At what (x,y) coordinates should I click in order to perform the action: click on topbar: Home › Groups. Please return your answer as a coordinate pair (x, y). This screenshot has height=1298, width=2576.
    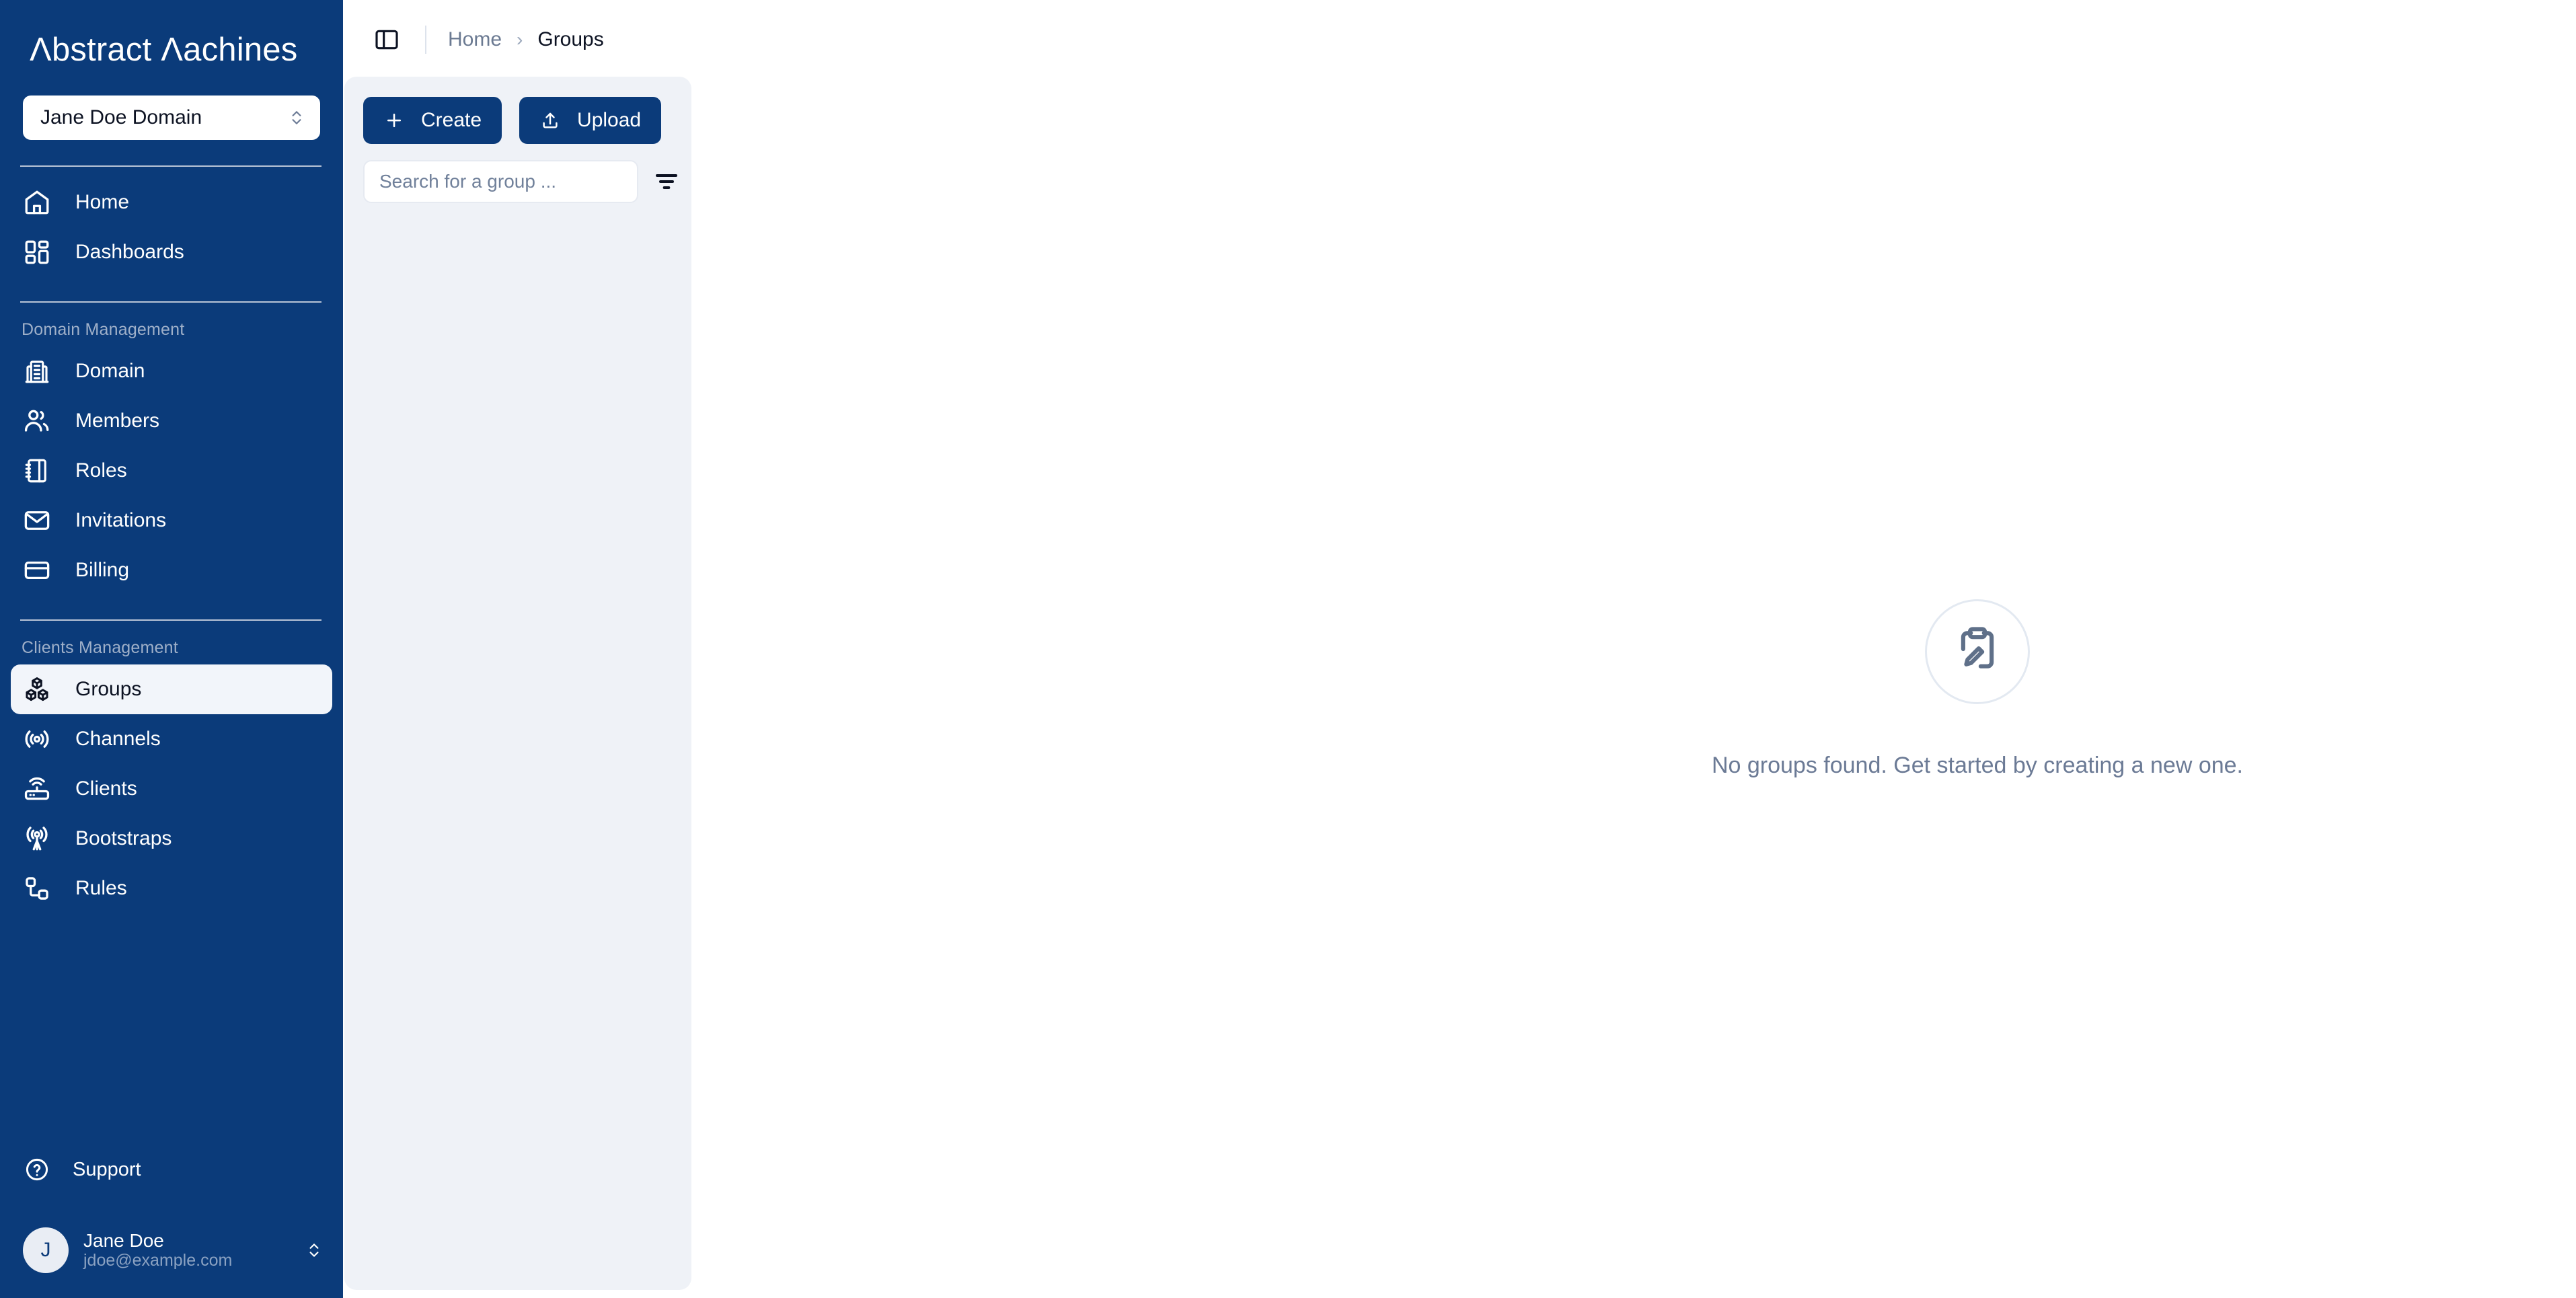
    Looking at the image, I should click on (1459, 39).